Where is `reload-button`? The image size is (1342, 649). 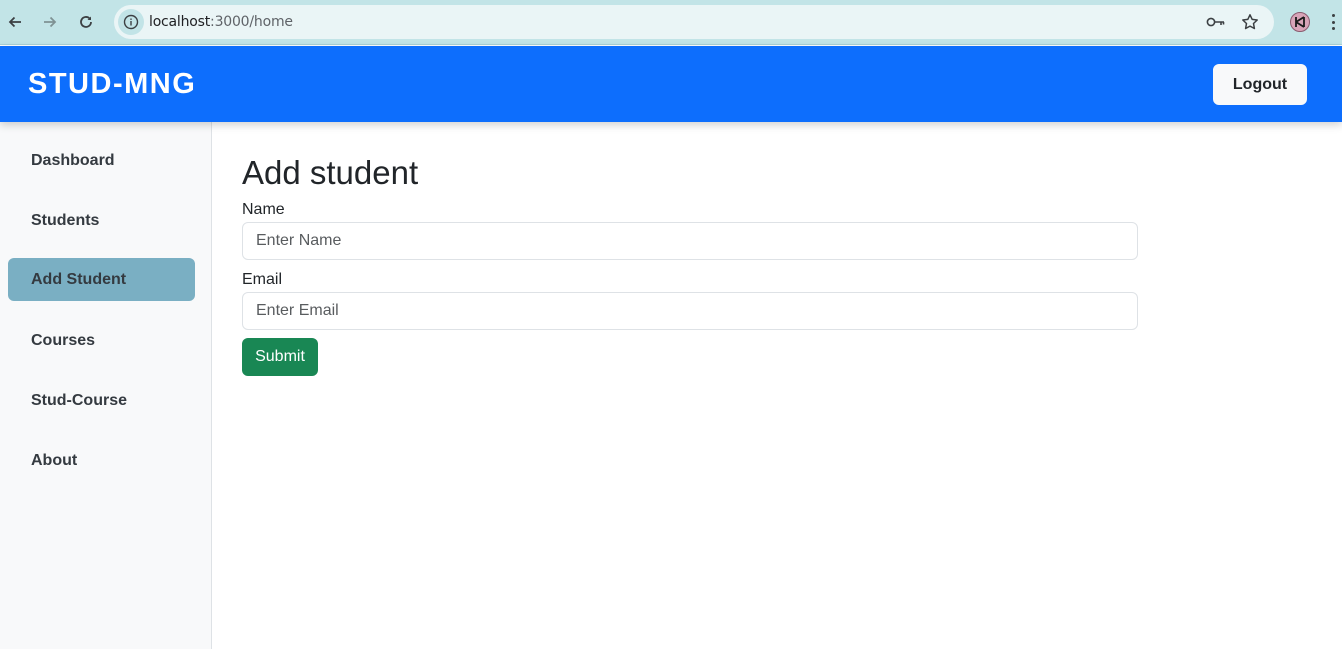
reload-button is located at coordinates (86, 22).